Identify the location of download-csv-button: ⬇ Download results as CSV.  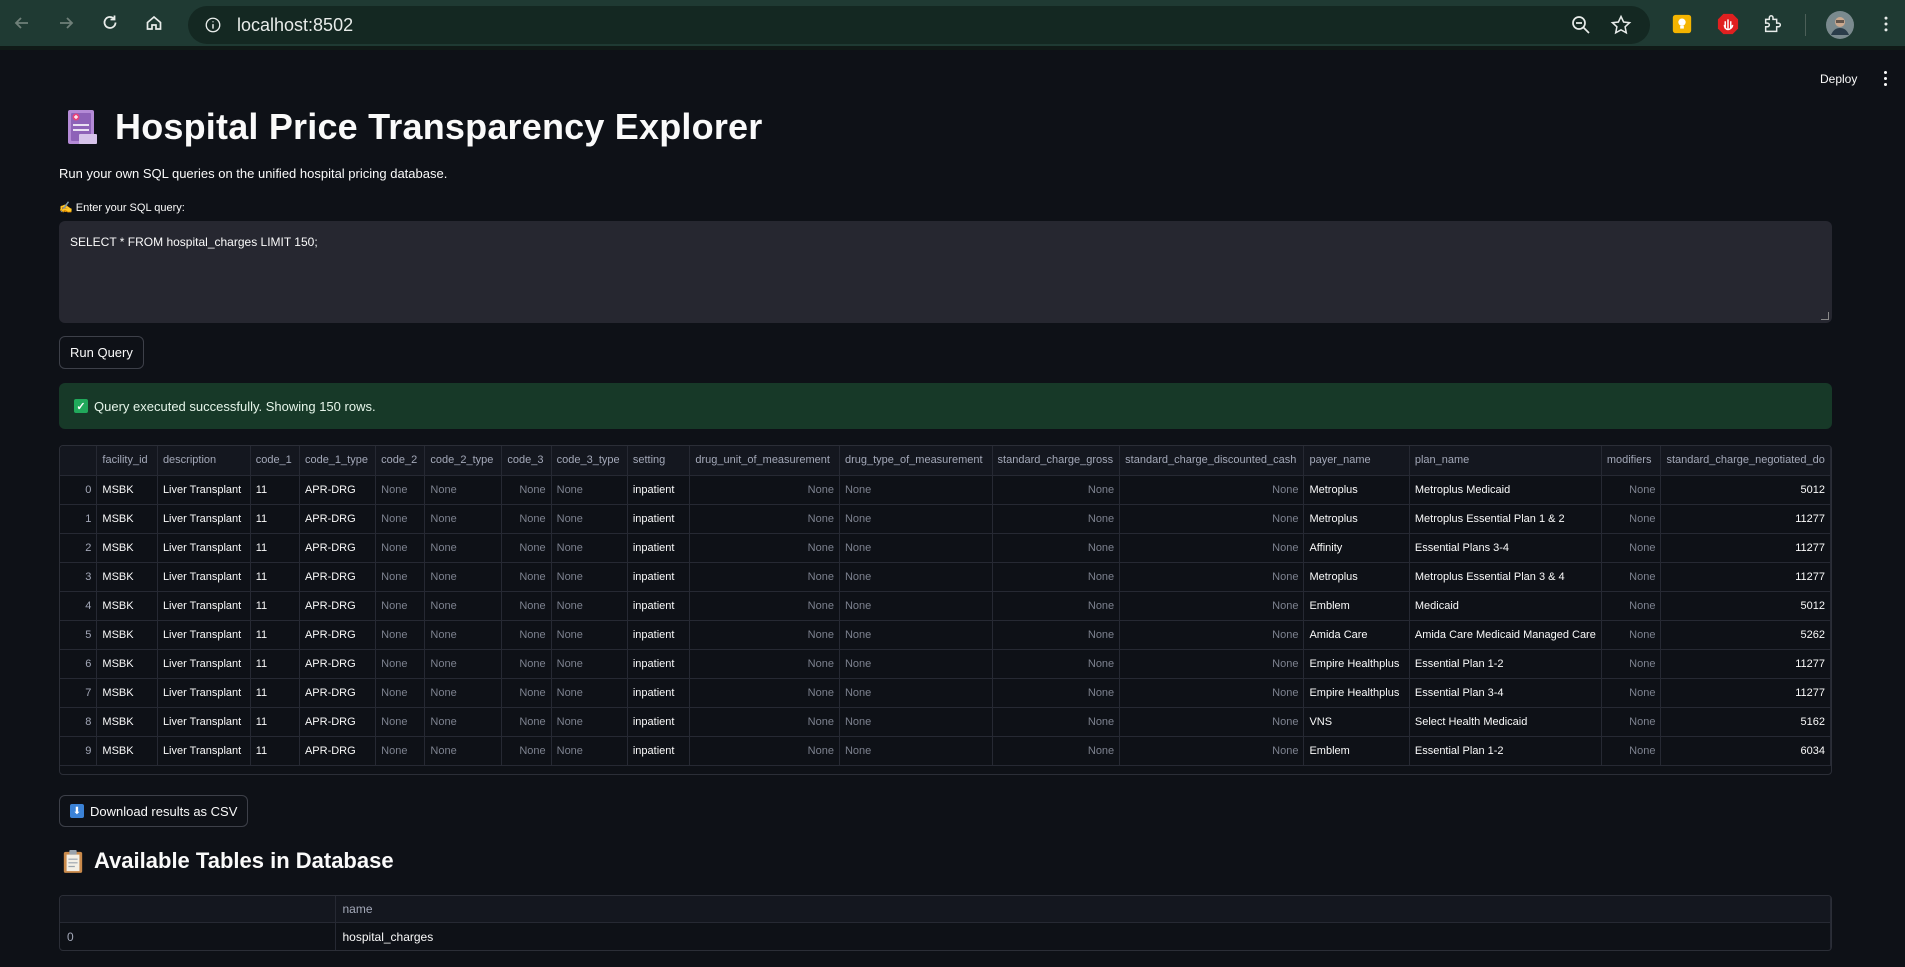
(154, 811).